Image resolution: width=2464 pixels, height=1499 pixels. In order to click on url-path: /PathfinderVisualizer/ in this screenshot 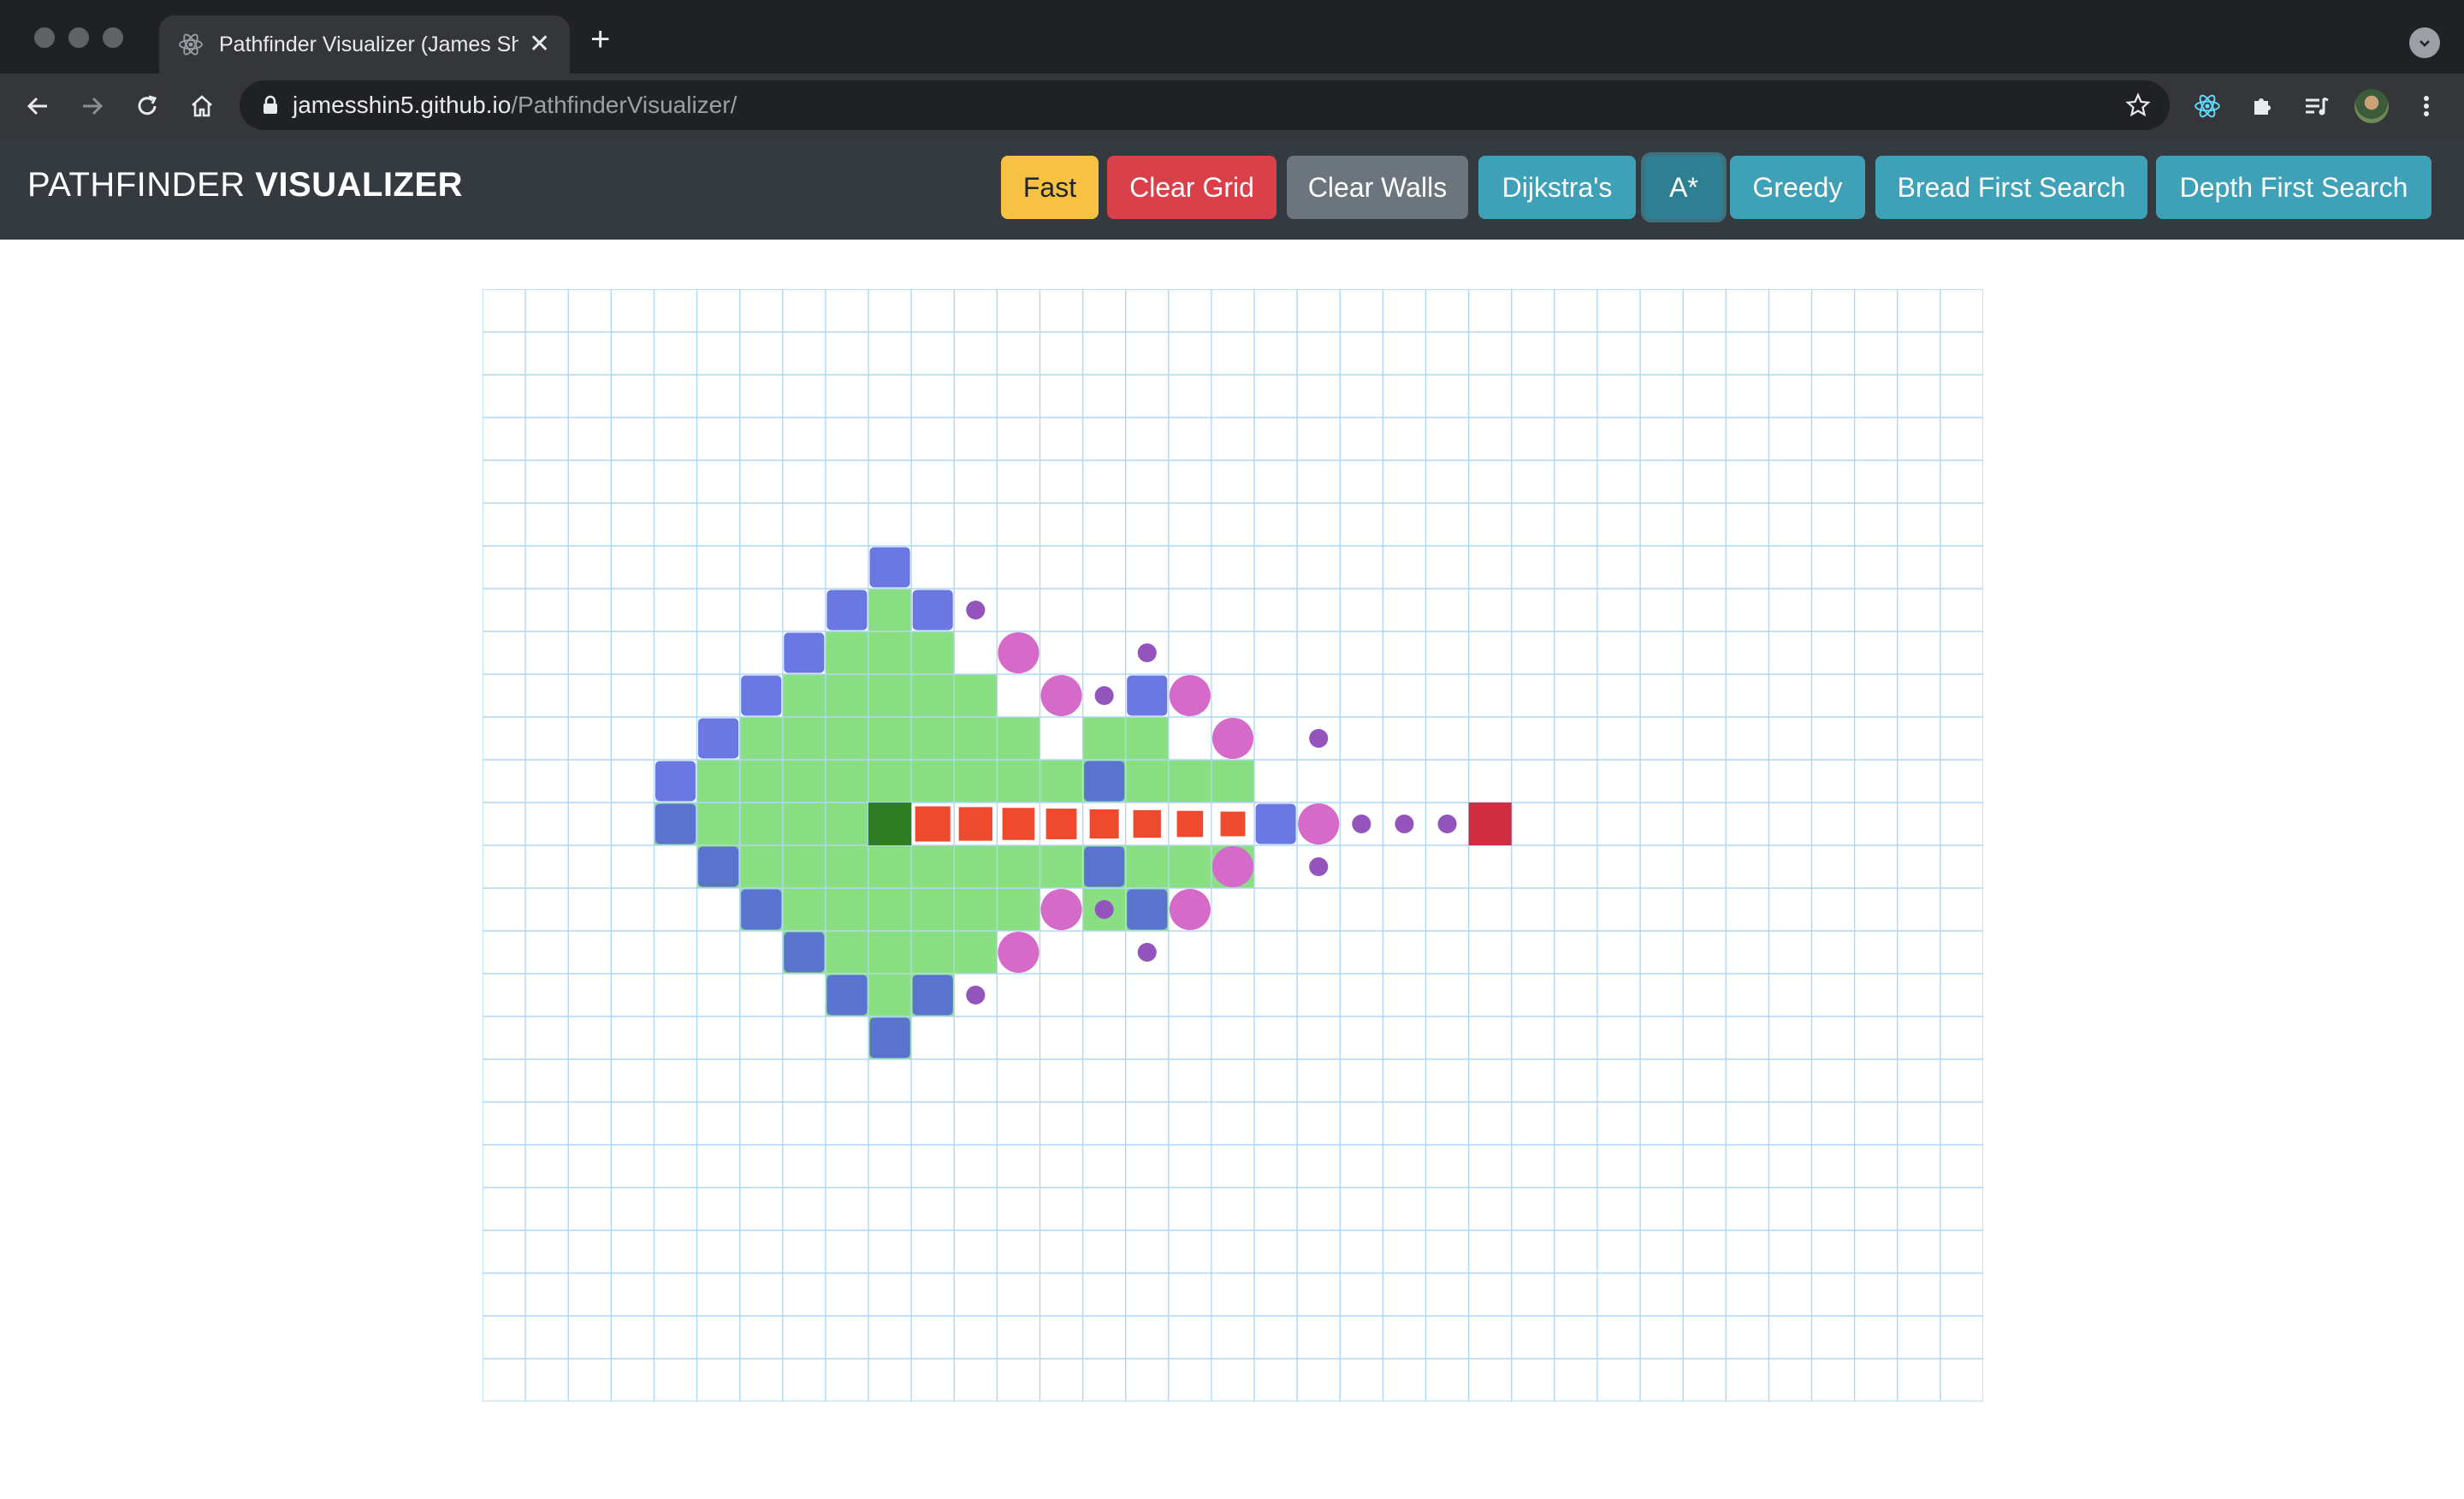, I will do `click(624, 105)`.